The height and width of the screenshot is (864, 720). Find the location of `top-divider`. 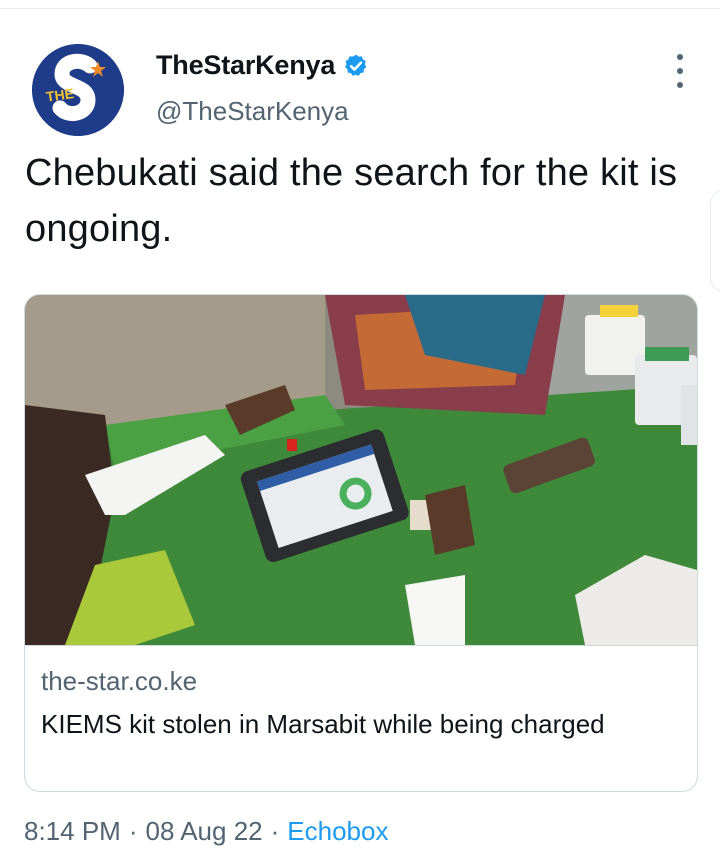

top-divider is located at coordinates (360, 8).